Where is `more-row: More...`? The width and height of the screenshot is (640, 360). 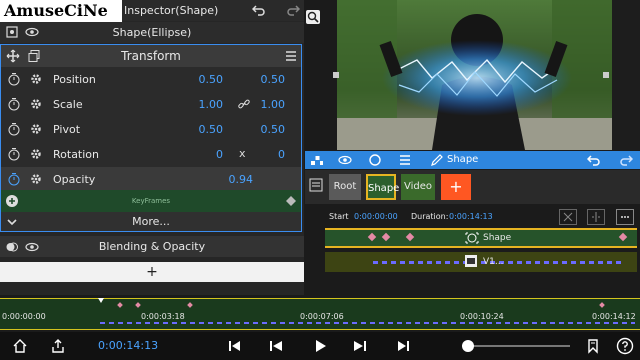
more-row: More... is located at coordinates (151, 221).